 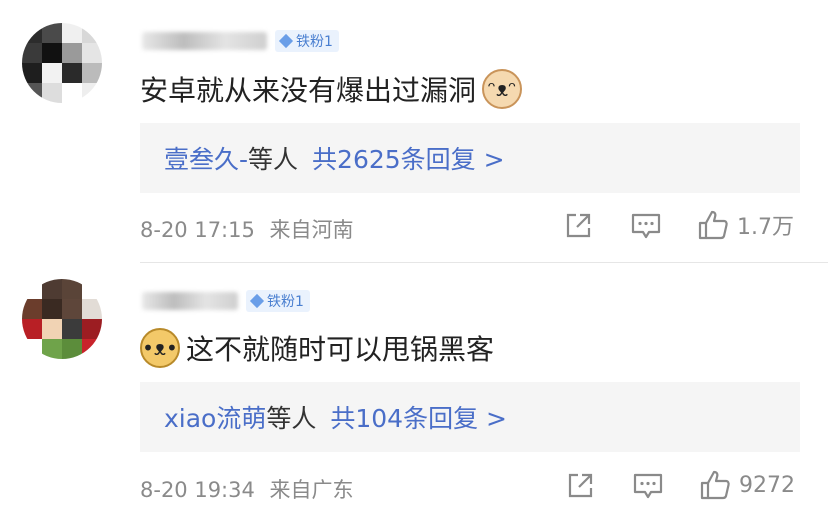 What do you see at coordinates (765, 227) in the screenshot?
I see `like-count: 1.7万` at bounding box center [765, 227].